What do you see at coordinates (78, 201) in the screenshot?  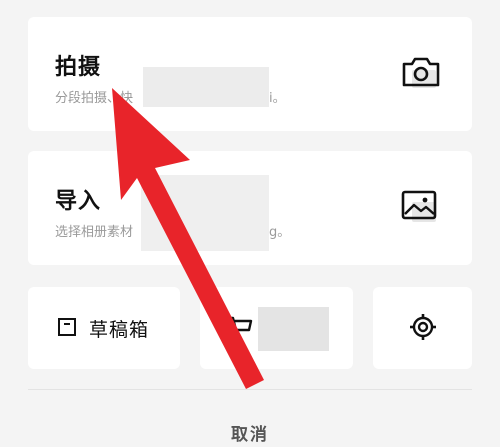 I see `import-title: 导入` at bounding box center [78, 201].